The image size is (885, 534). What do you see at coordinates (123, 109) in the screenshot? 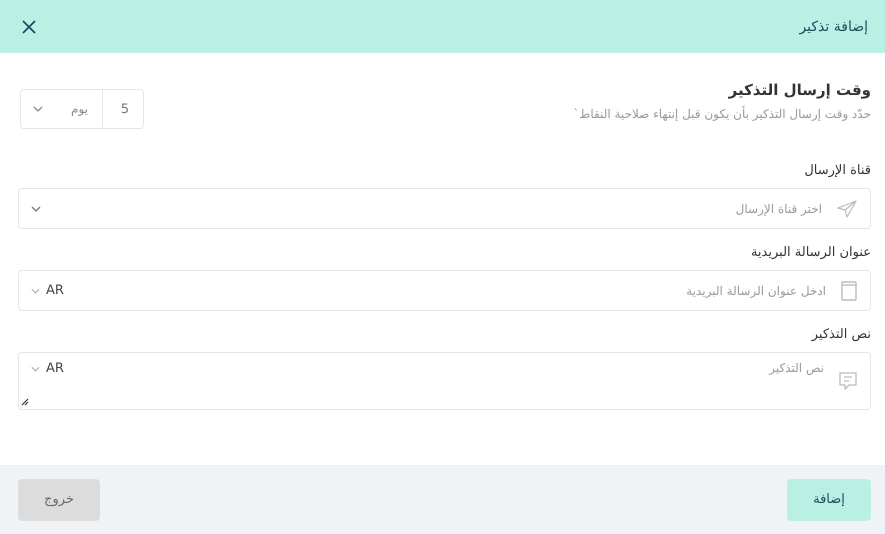
I see `amount-field: 5` at bounding box center [123, 109].